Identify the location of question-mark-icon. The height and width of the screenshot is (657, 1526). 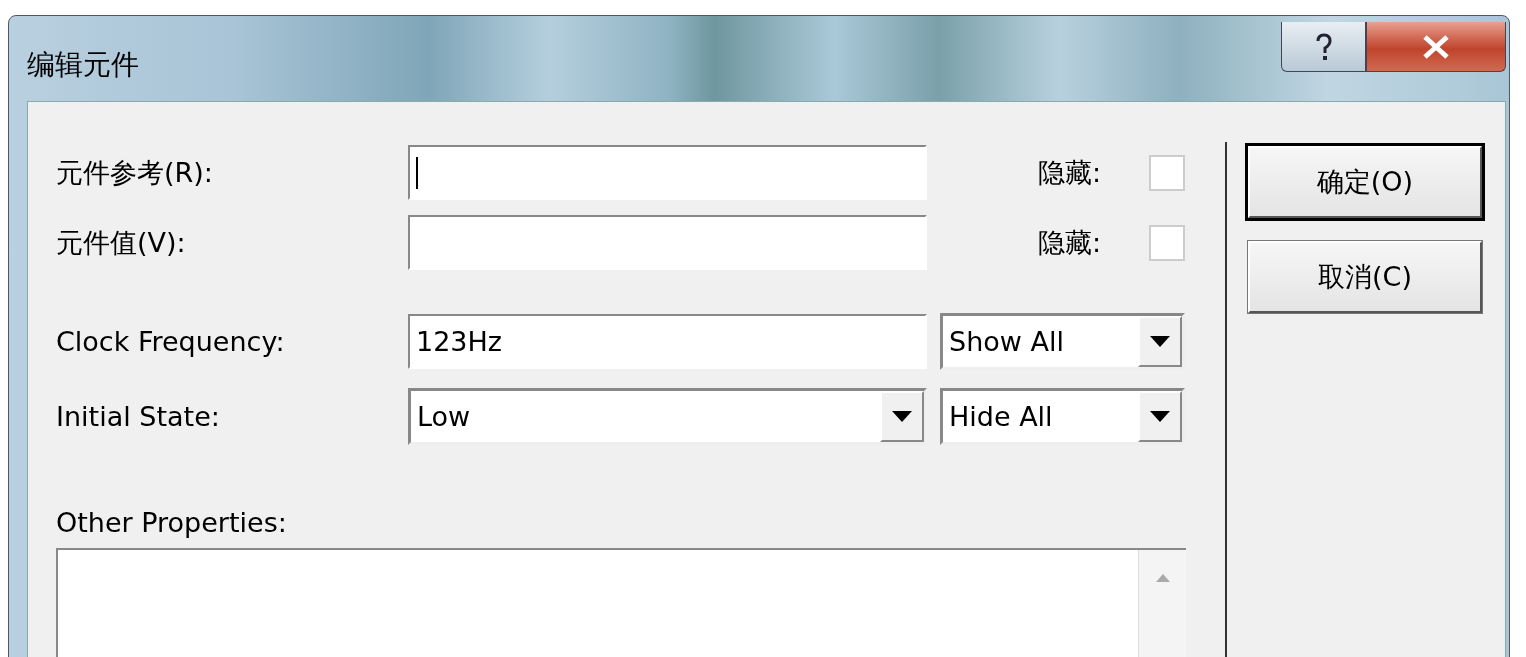
(1323, 46).